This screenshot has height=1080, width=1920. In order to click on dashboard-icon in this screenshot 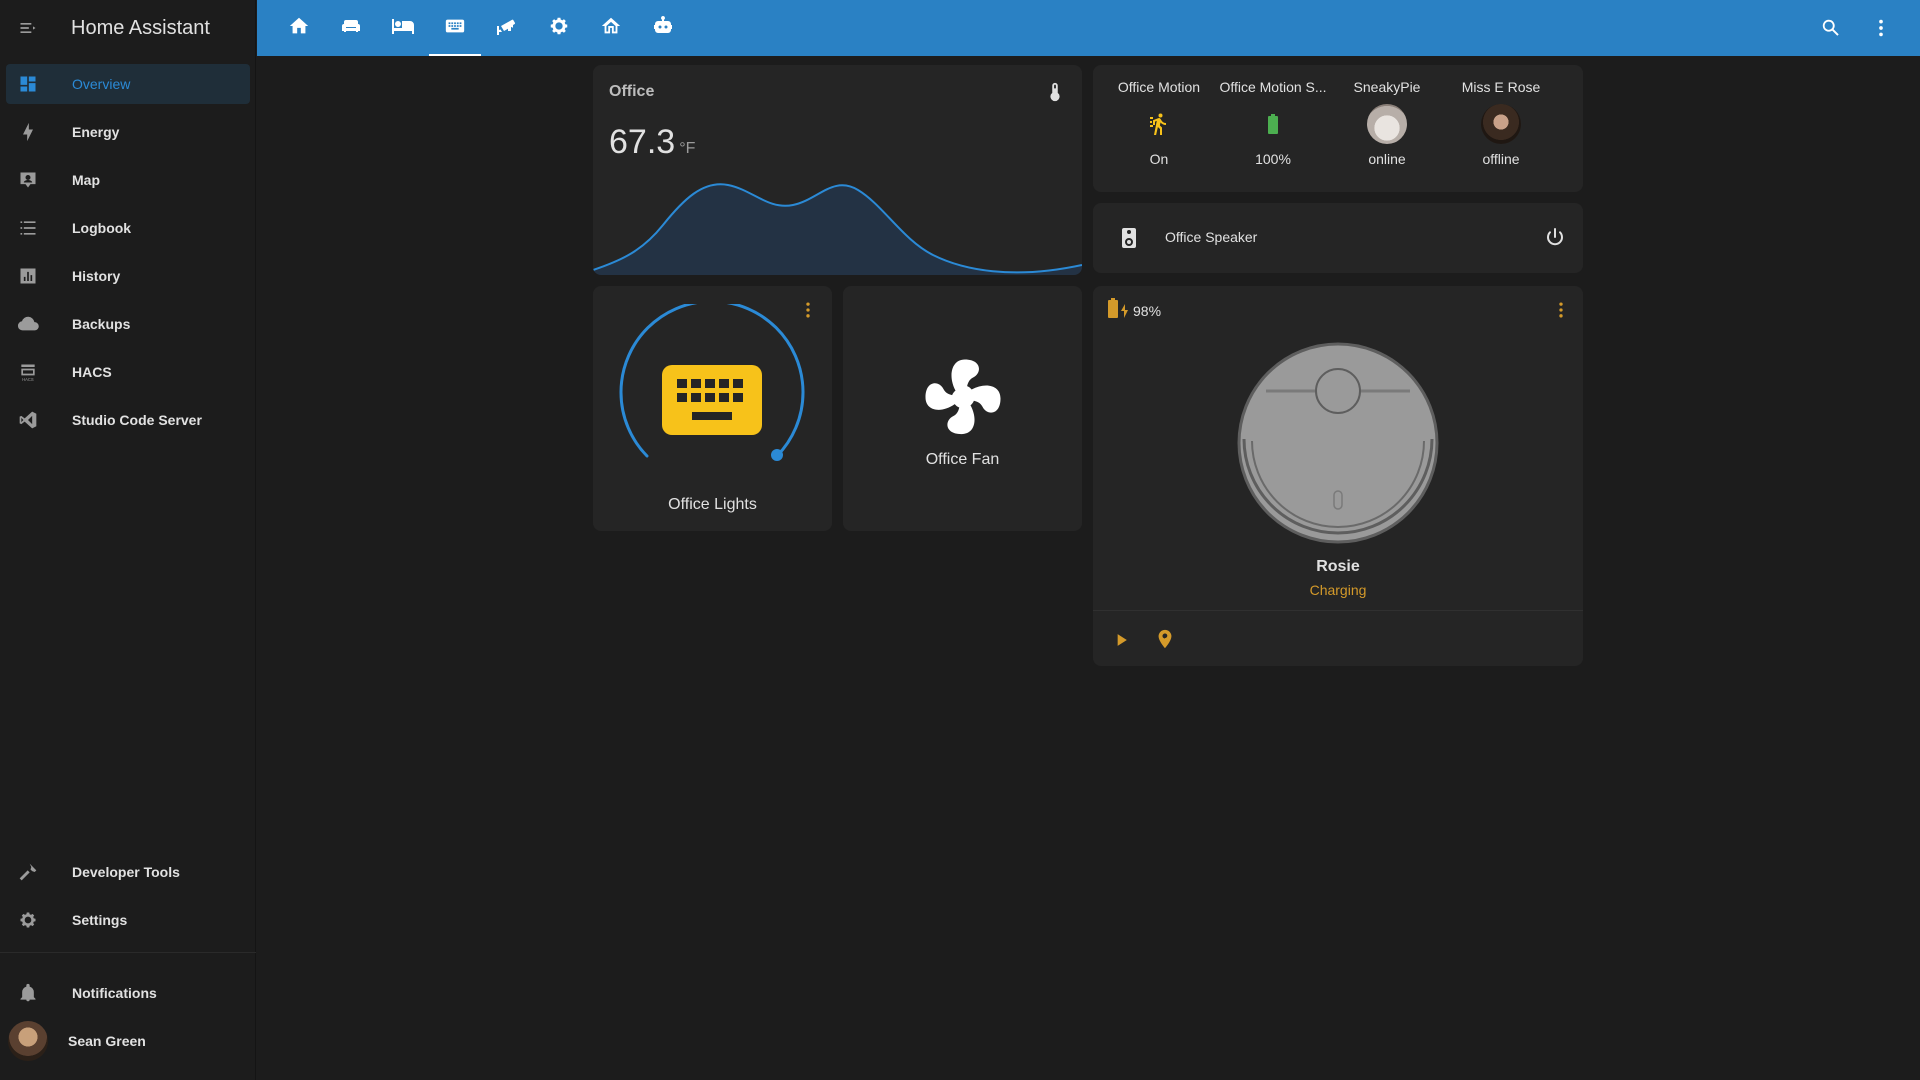, I will do `click(28, 84)`.